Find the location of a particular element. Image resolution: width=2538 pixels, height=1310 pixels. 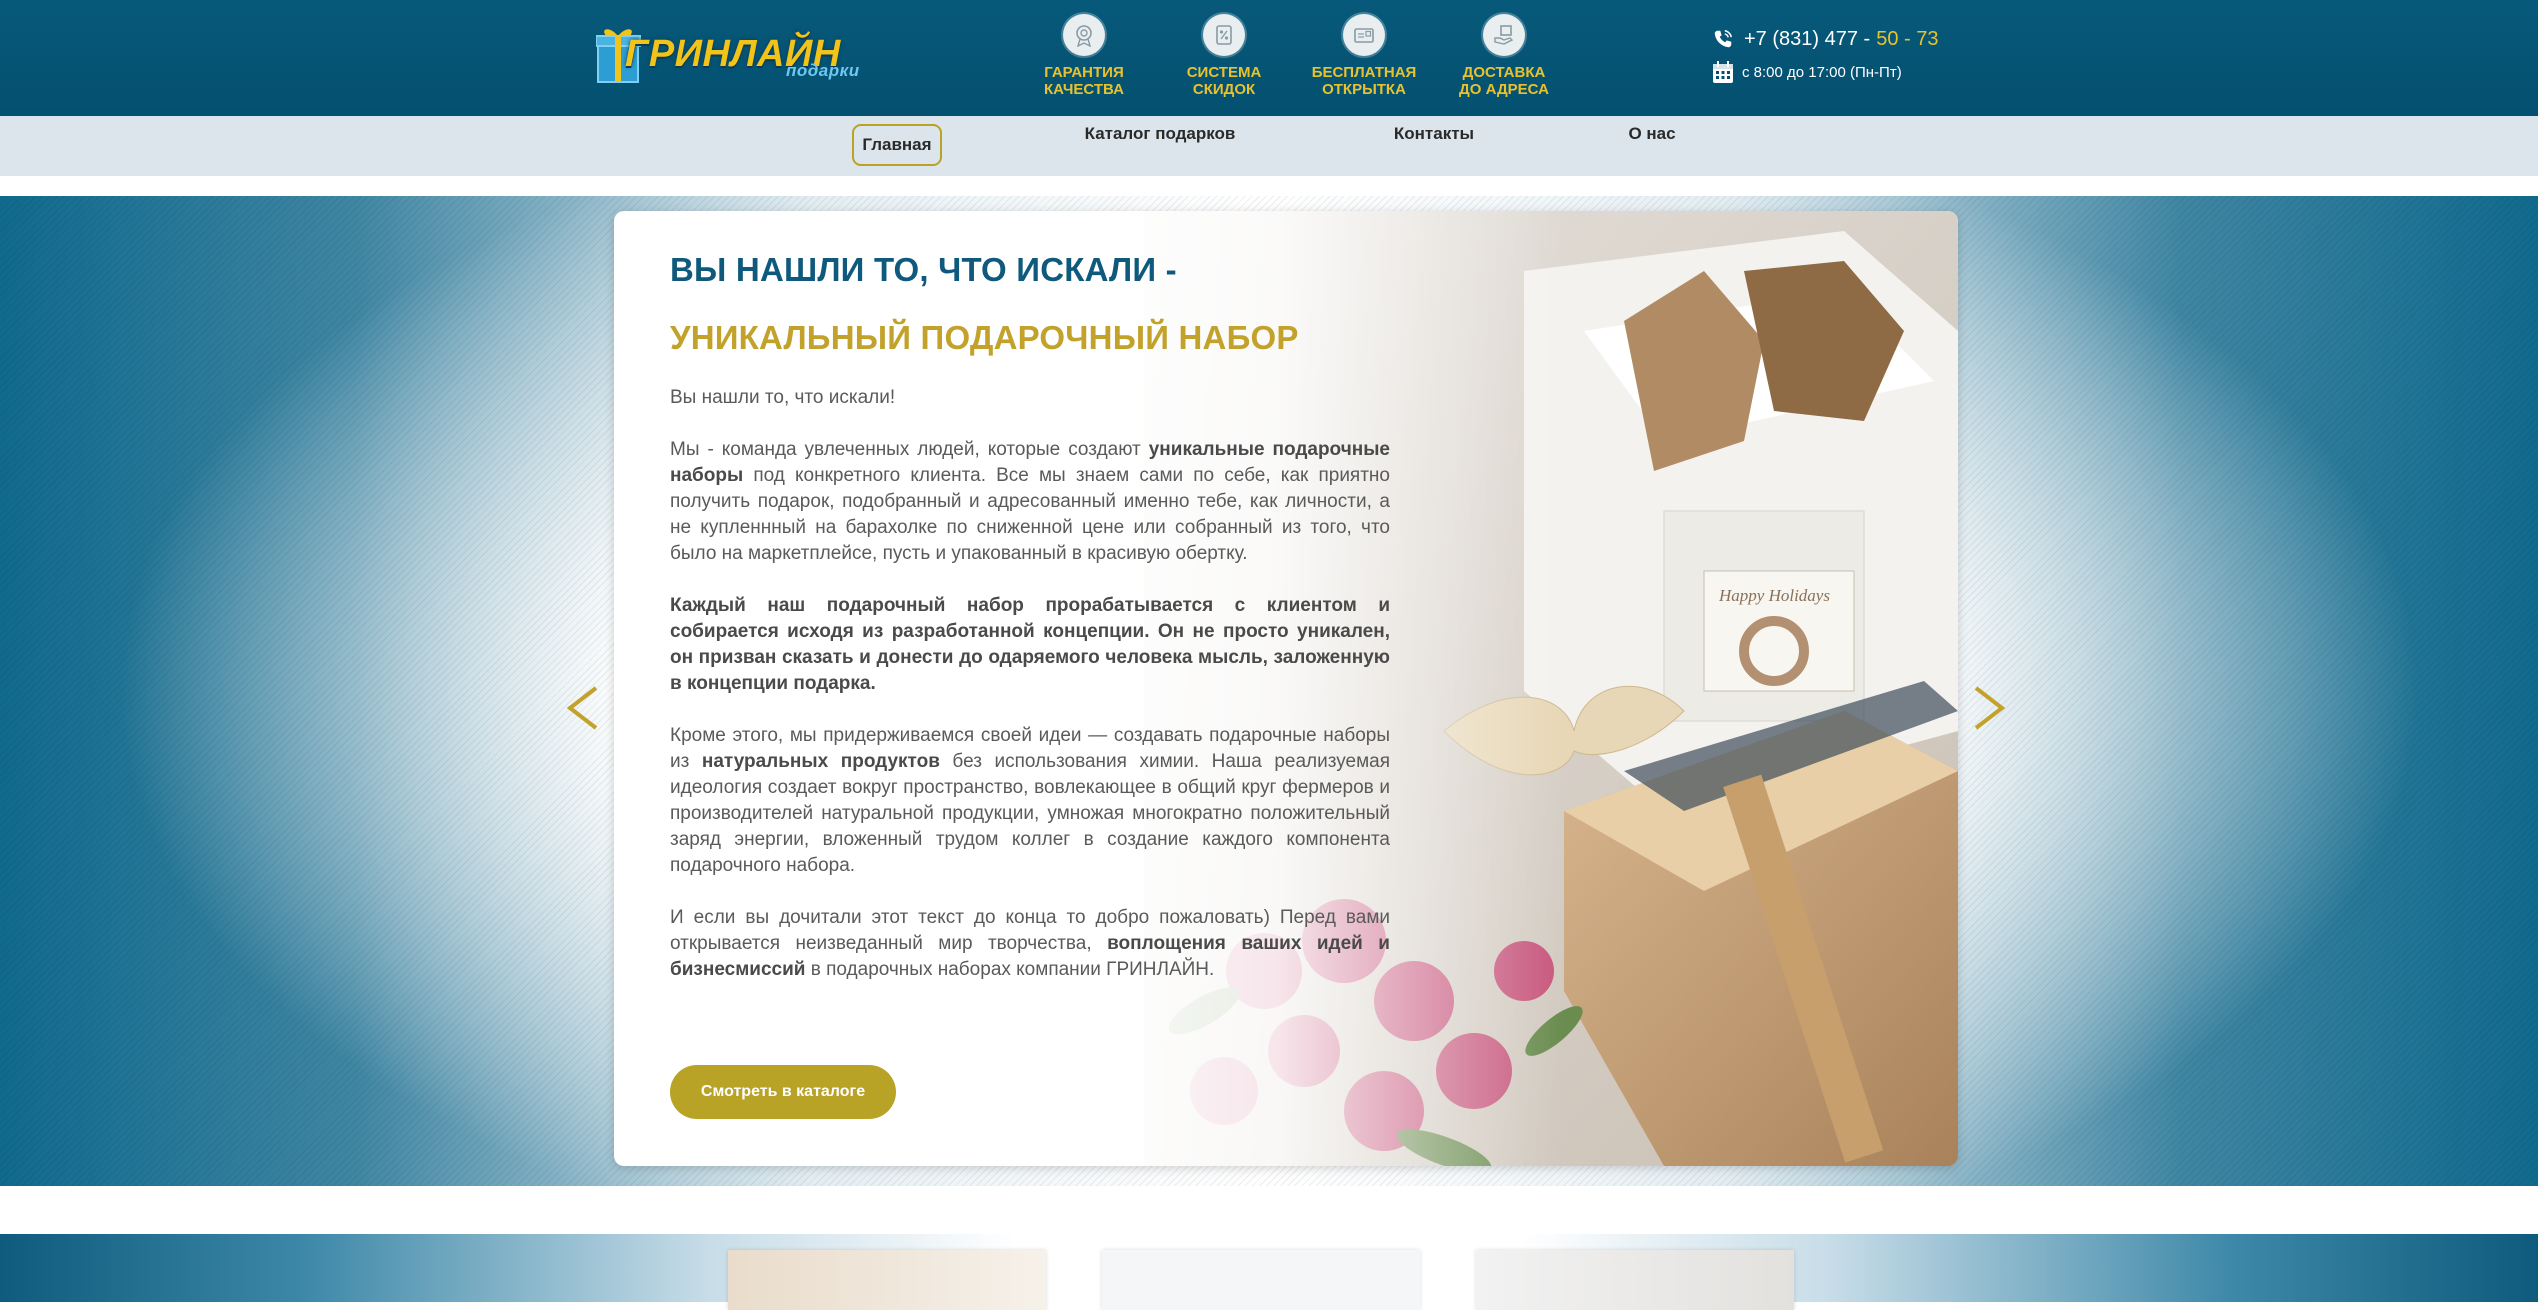

chevron-left-icon is located at coordinates (582, 708).